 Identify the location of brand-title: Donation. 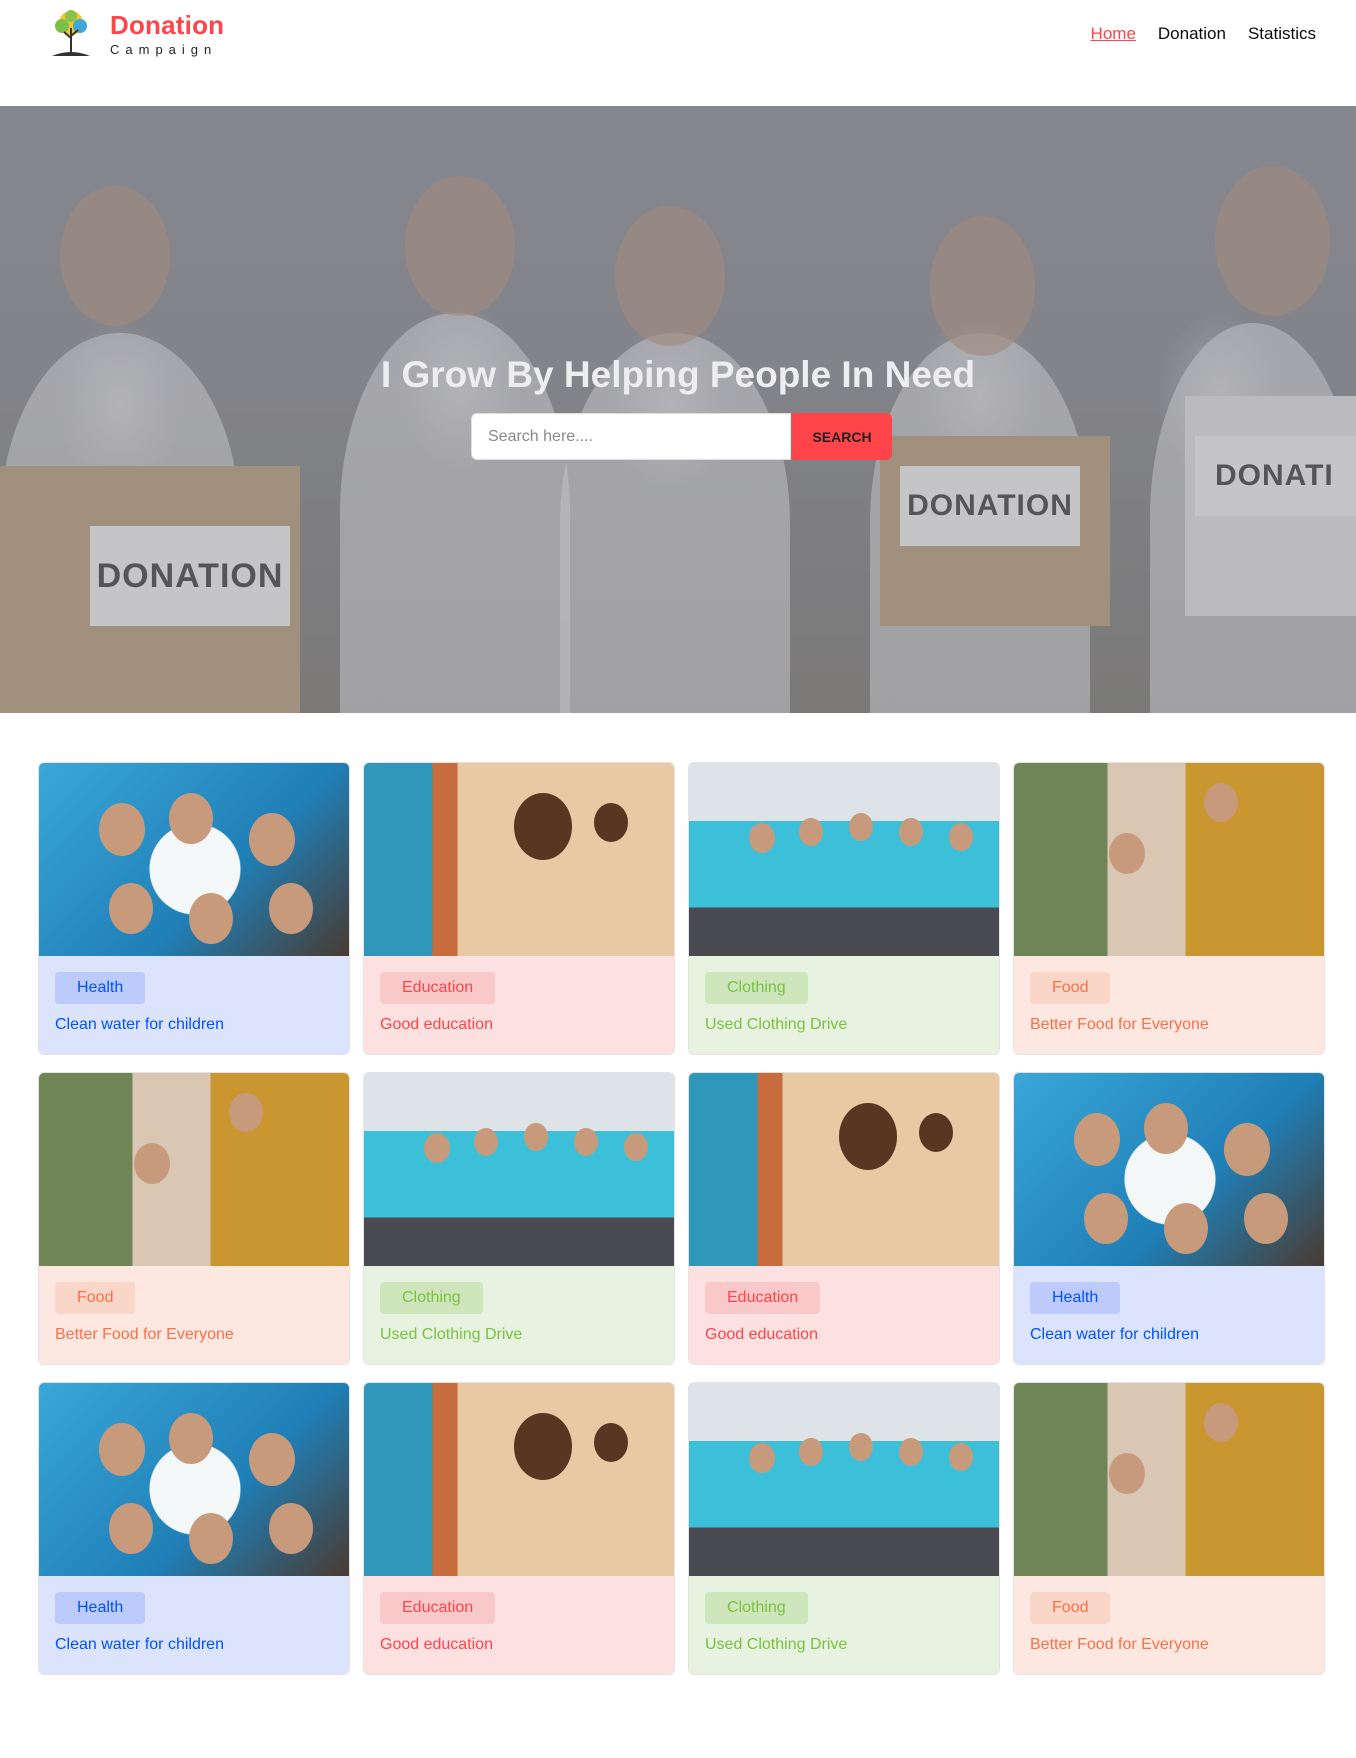
(167, 25).